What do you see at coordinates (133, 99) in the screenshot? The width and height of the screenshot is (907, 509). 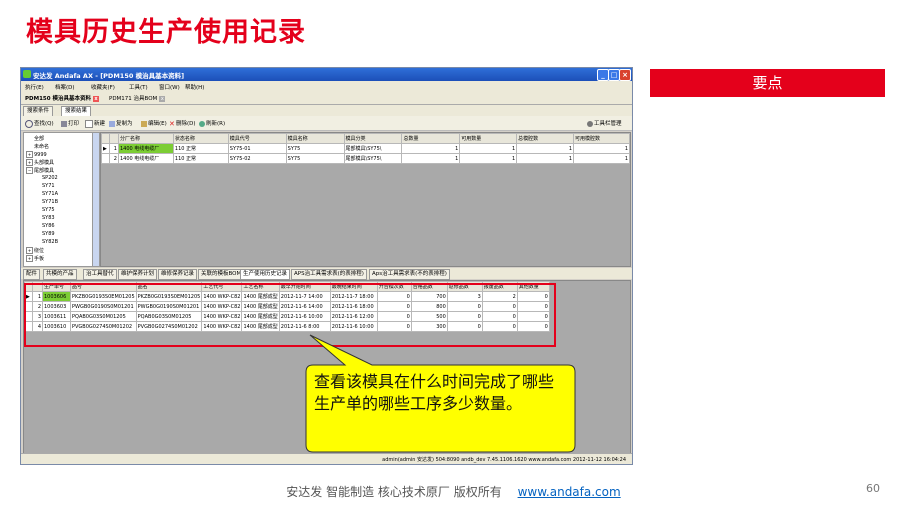 I see `doc-tab-label: PDM171 治具BOM` at bounding box center [133, 99].